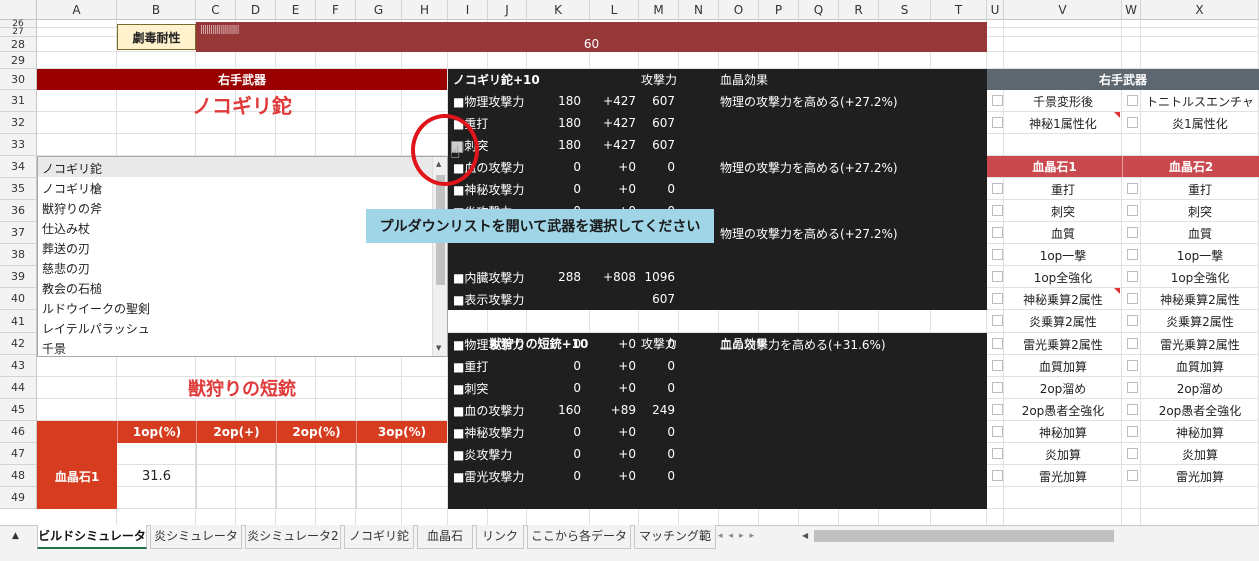 This screenshot has height=561, width=1259. I want to click on column-header-v: V, so click(1063, 10).